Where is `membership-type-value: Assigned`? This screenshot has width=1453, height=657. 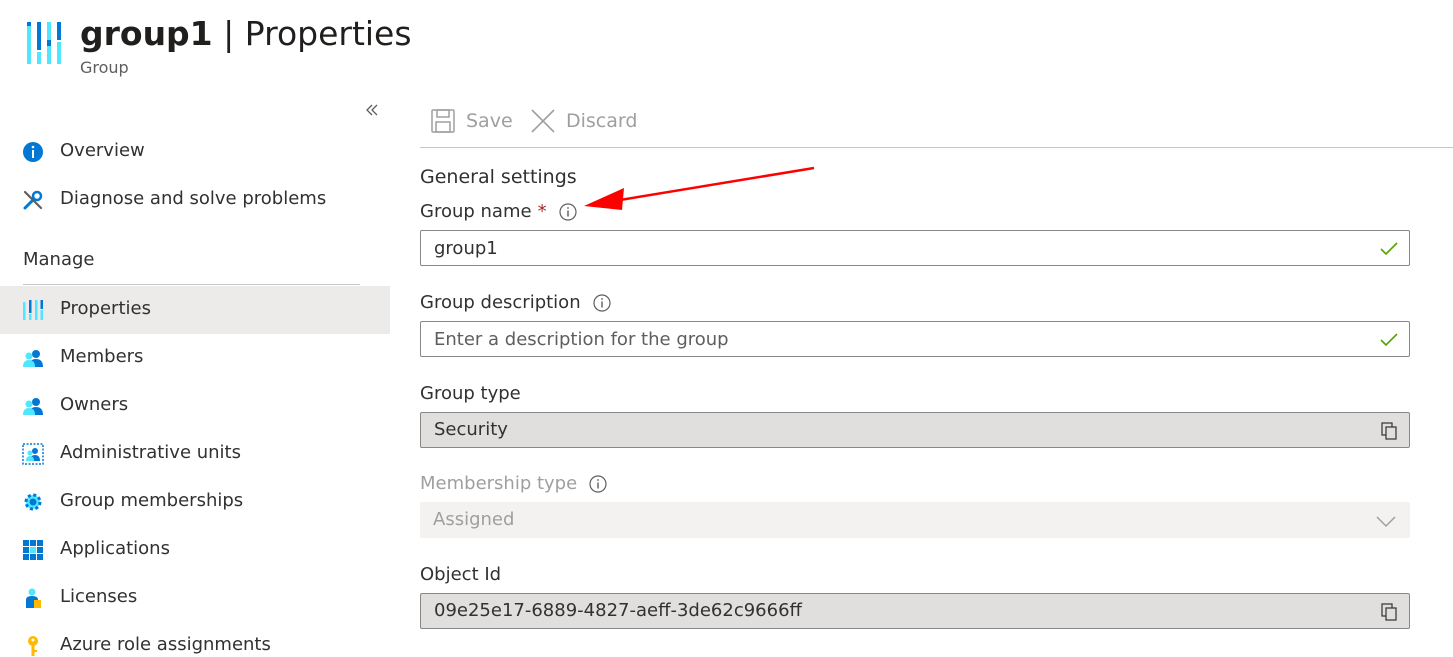
membership-type-value: Assigned is located at coordinates (474, 519).